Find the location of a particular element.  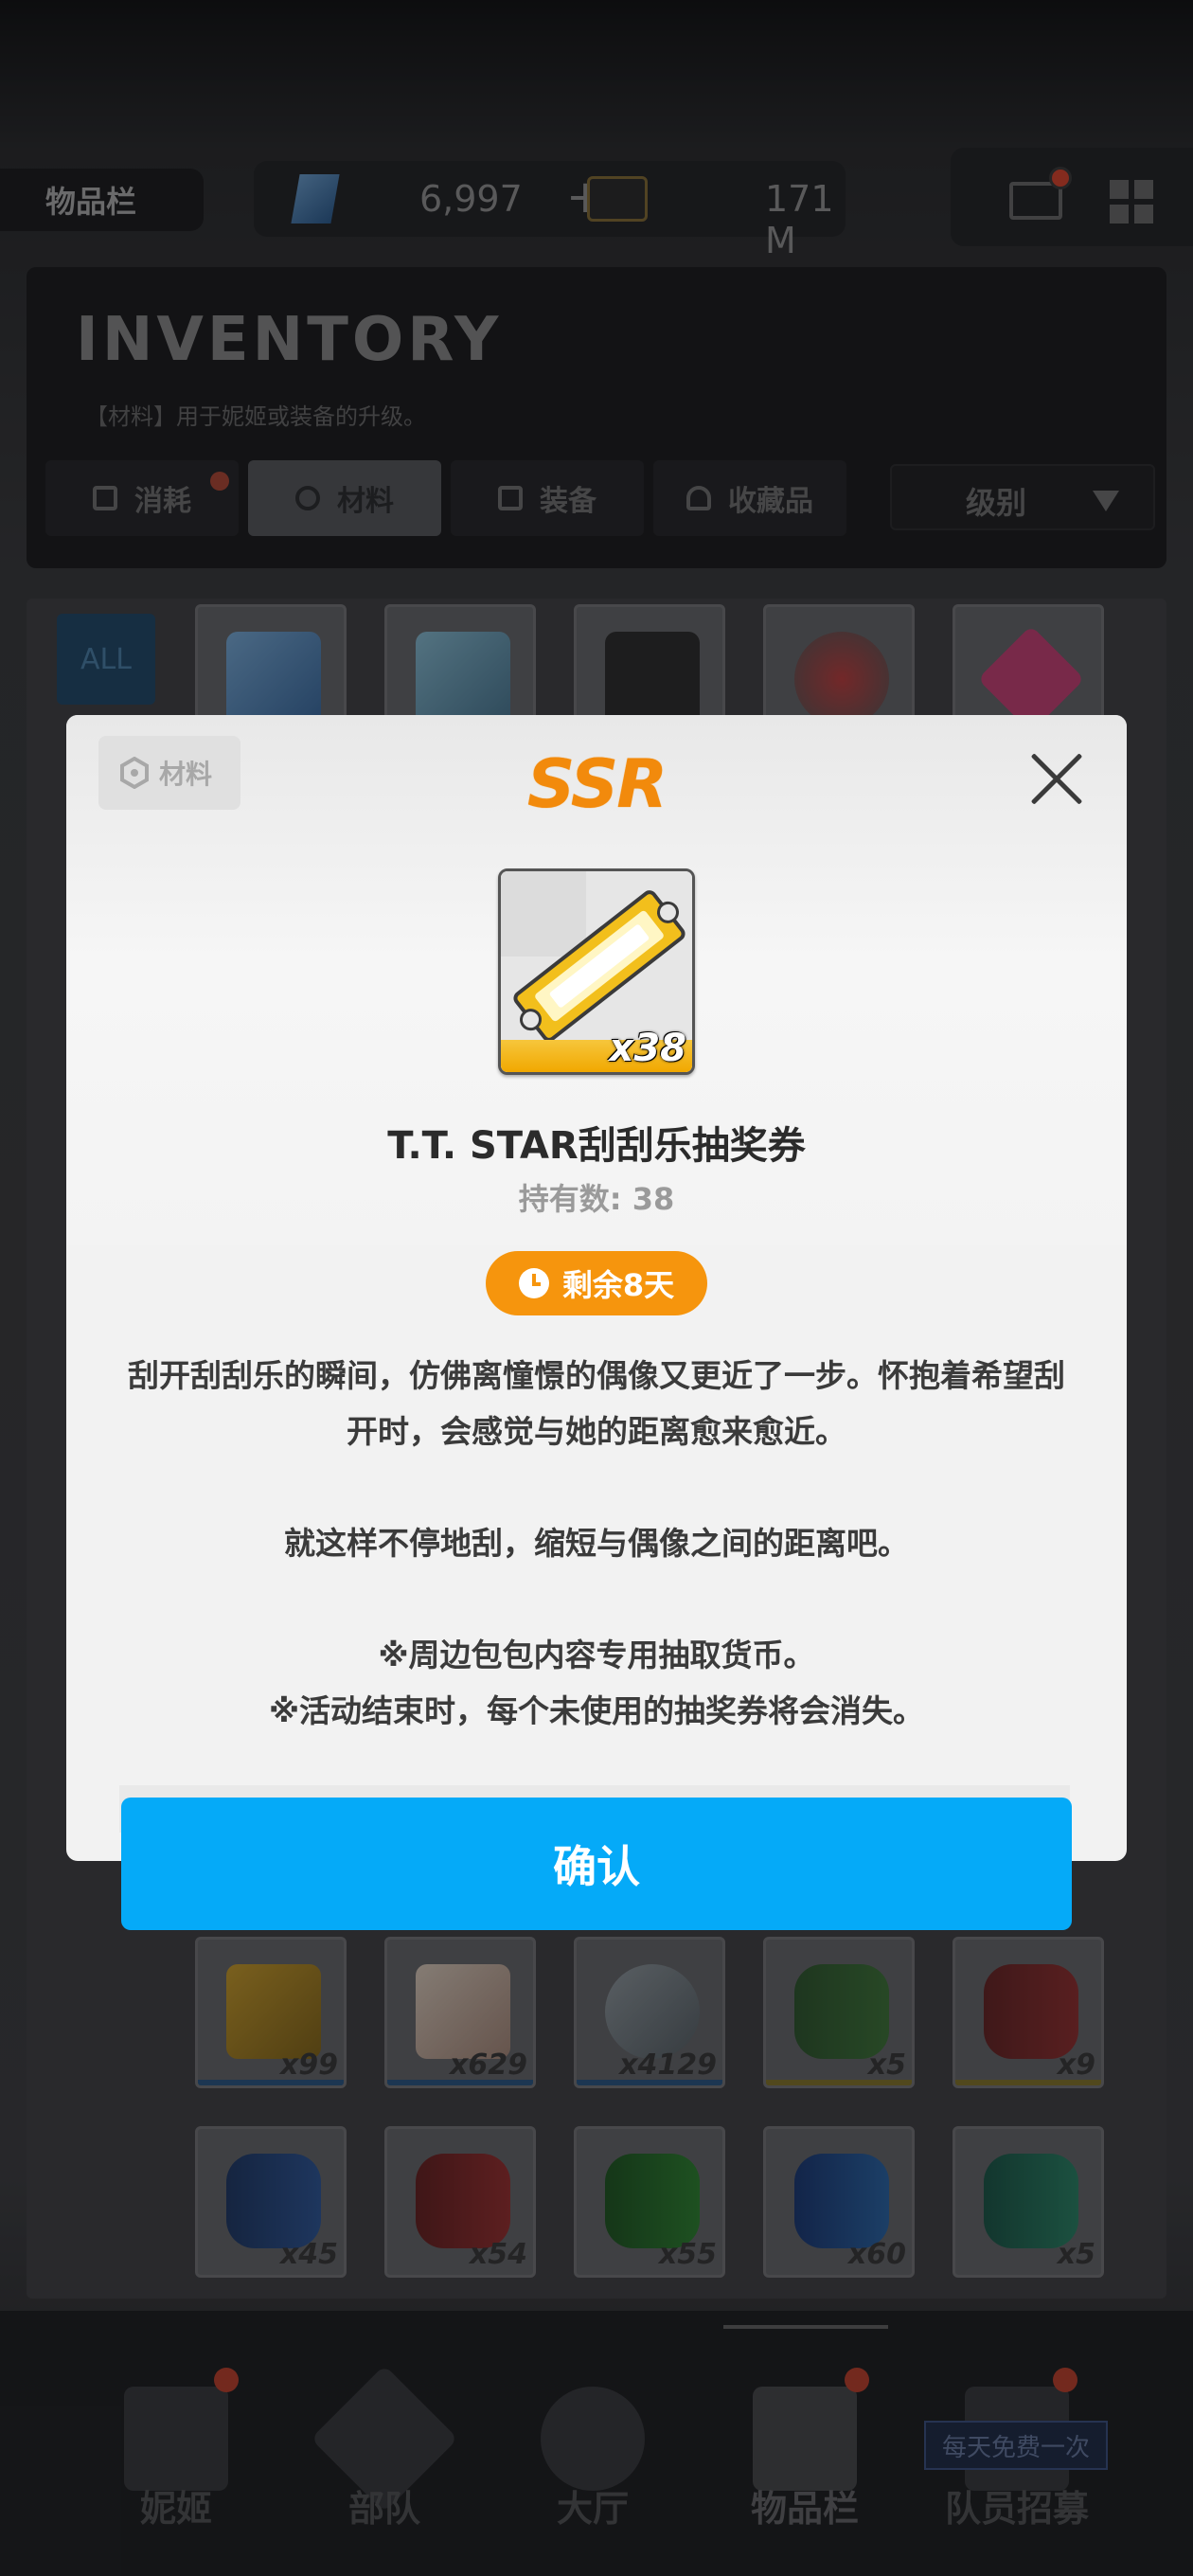

rarity-label: SSR is located at coordinates (597, 784).